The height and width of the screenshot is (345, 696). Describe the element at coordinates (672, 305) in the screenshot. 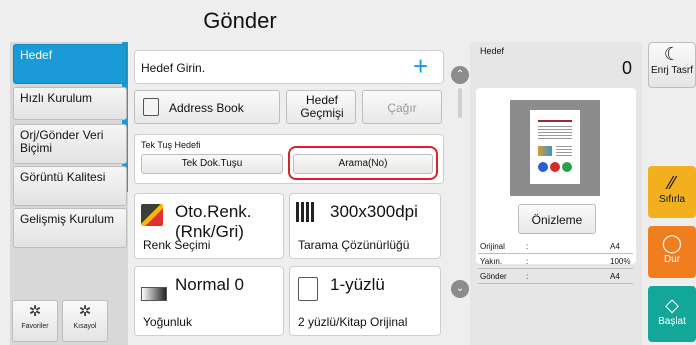

I see `start-icon: ◇` at that location.